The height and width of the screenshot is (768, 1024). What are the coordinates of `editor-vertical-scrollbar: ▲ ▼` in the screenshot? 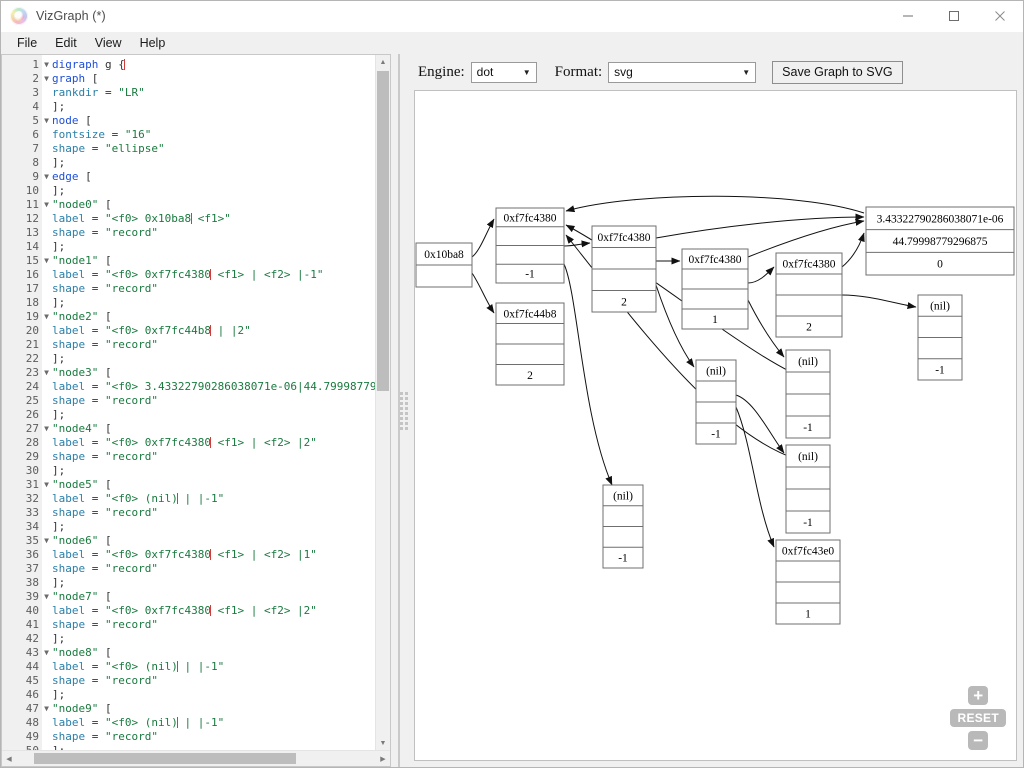 It's located at (382, 402).